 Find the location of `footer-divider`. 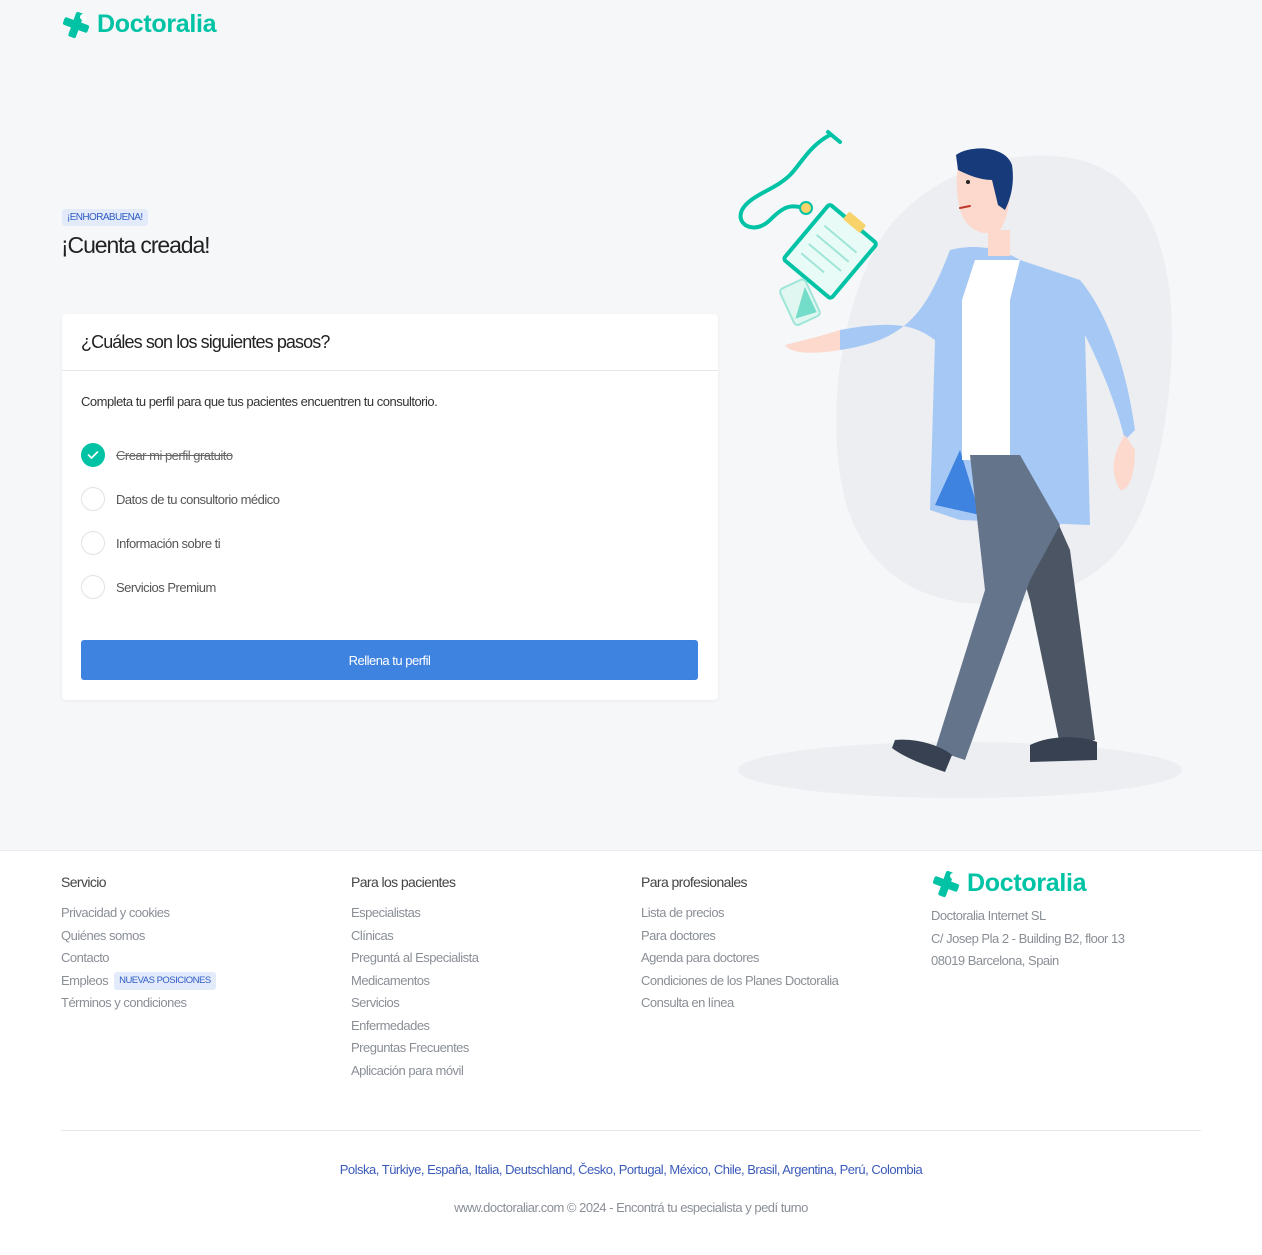

footer-divider is located at coordinates (631, 1130).